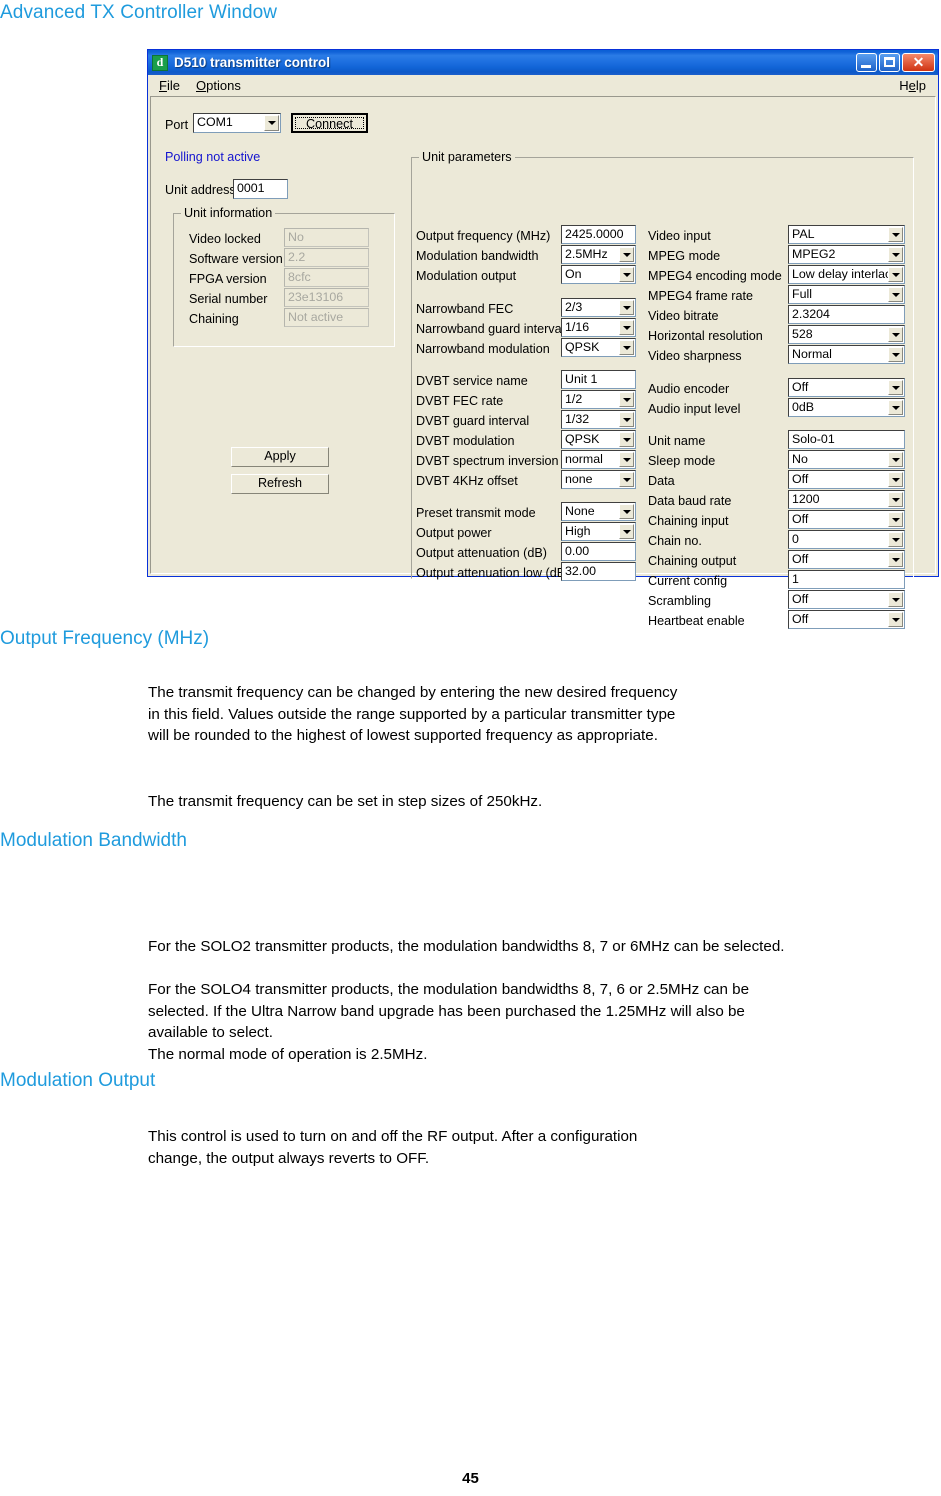 This screenshot has height=1496, width=941. What do you see at coordinates (800, 519) in the screenshot?
I see `param-value-chaining-input: Off` at bounding box center [800, 519].